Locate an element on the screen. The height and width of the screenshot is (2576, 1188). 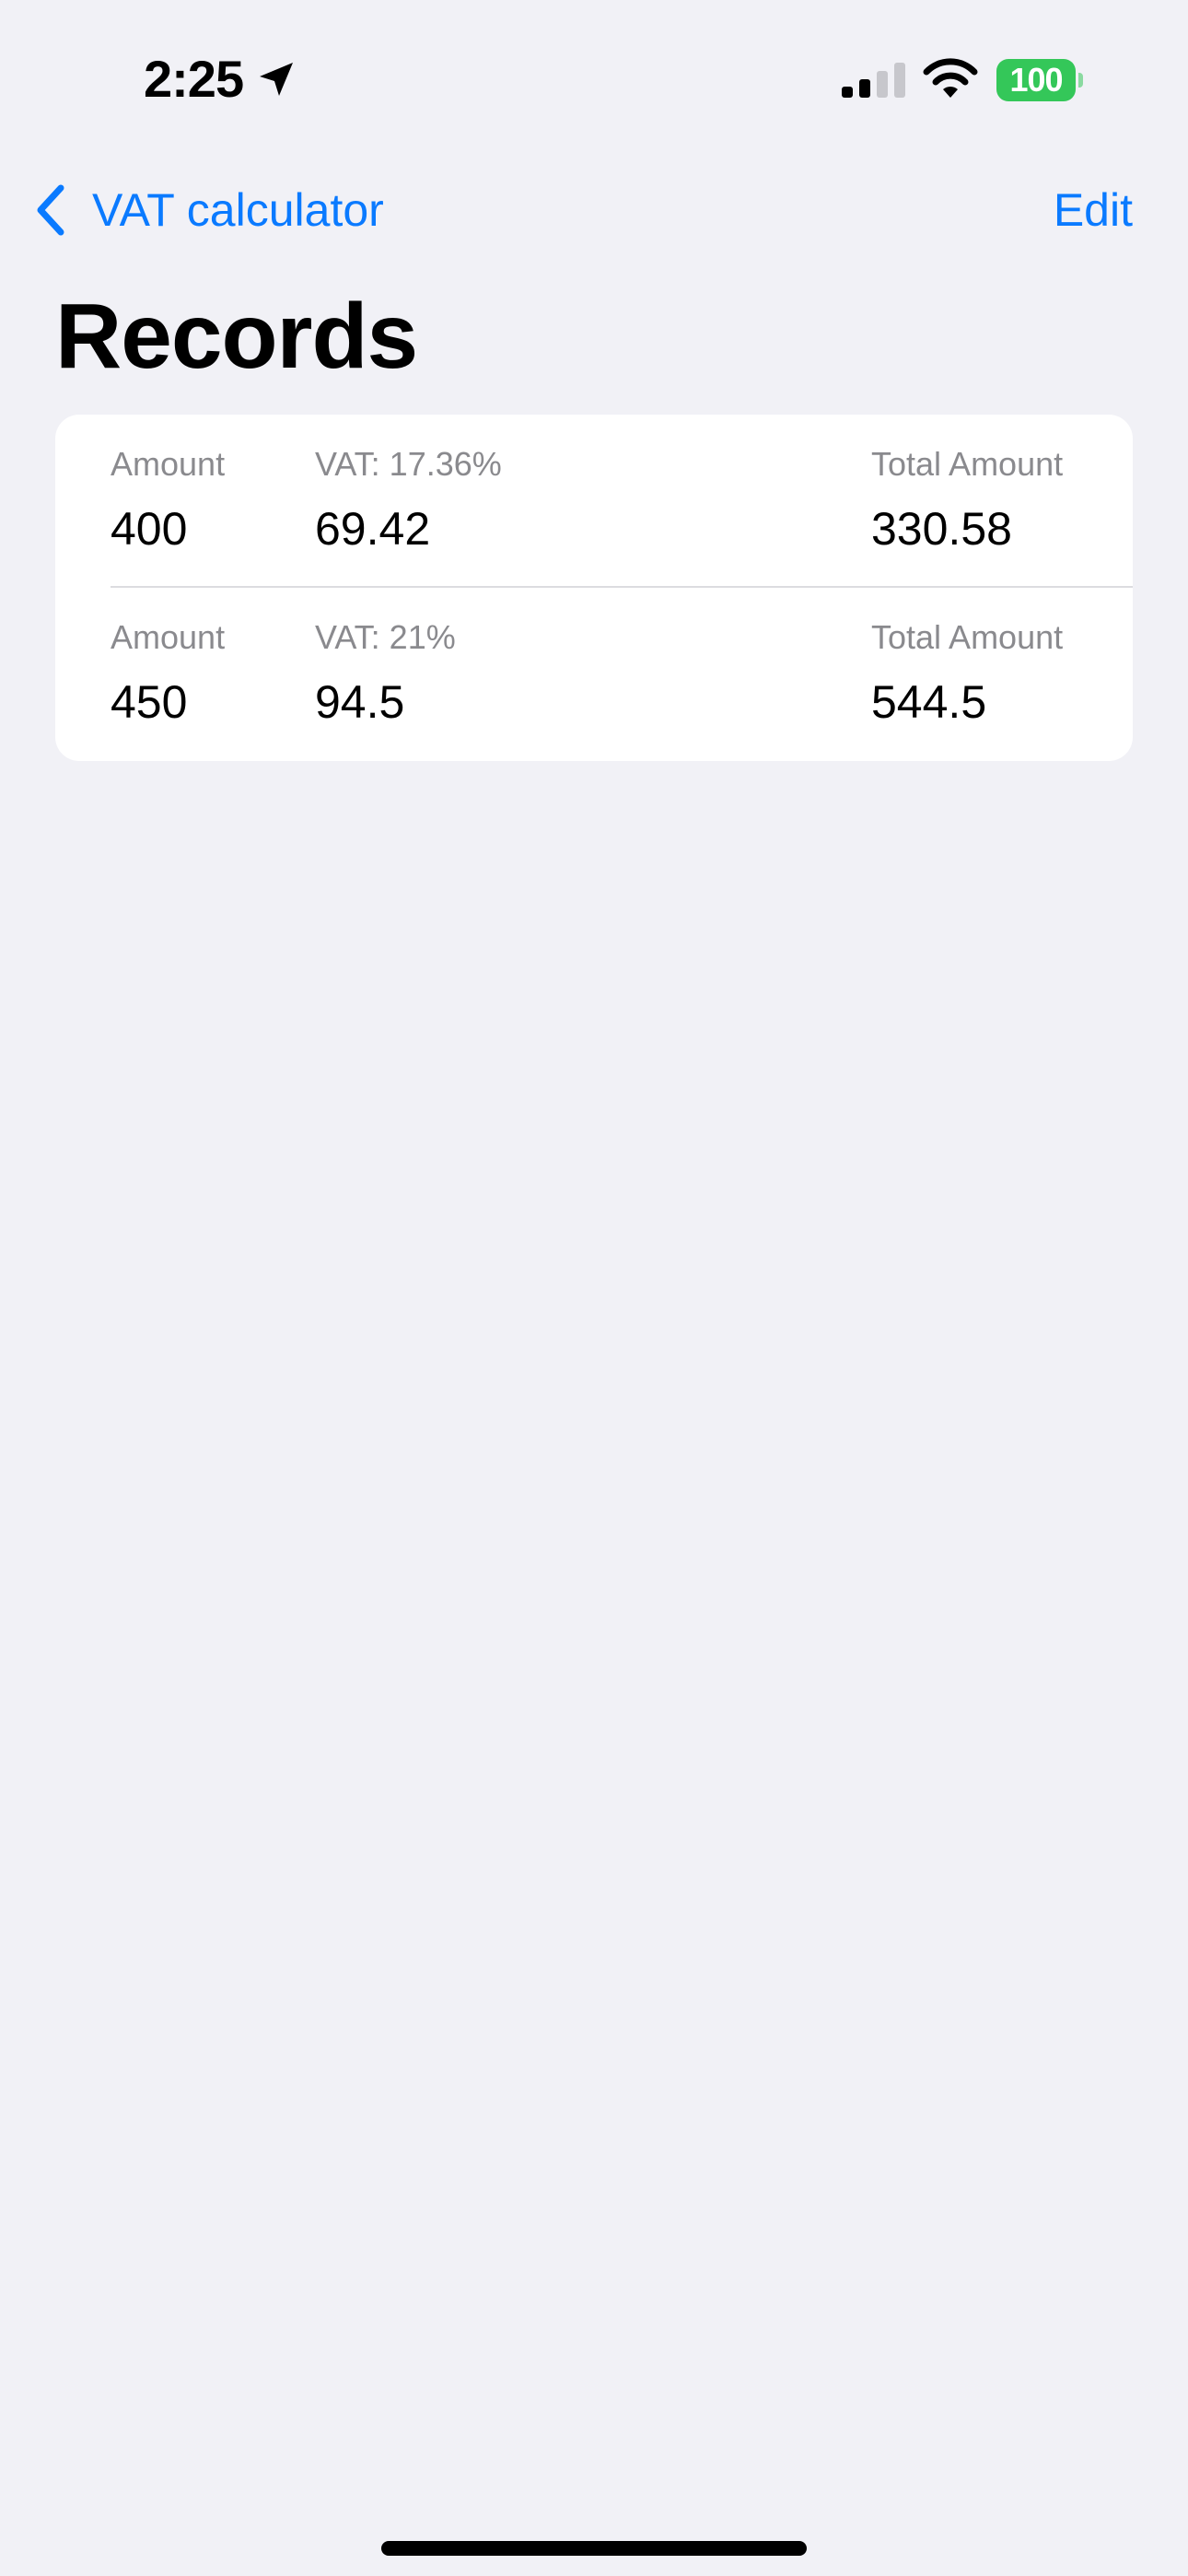
total-cell: Total Amount 544.5 is located at coordinates (967, 673).